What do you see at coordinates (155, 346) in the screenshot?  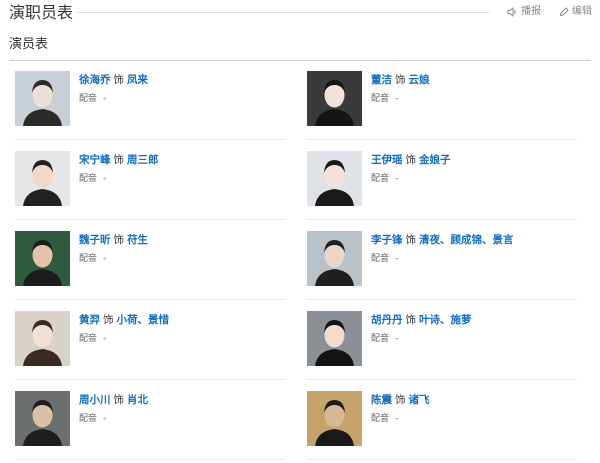 I see `cast-card: 黄羿饰小荷、景惜 配音 -` at bounding box center [155, 346].